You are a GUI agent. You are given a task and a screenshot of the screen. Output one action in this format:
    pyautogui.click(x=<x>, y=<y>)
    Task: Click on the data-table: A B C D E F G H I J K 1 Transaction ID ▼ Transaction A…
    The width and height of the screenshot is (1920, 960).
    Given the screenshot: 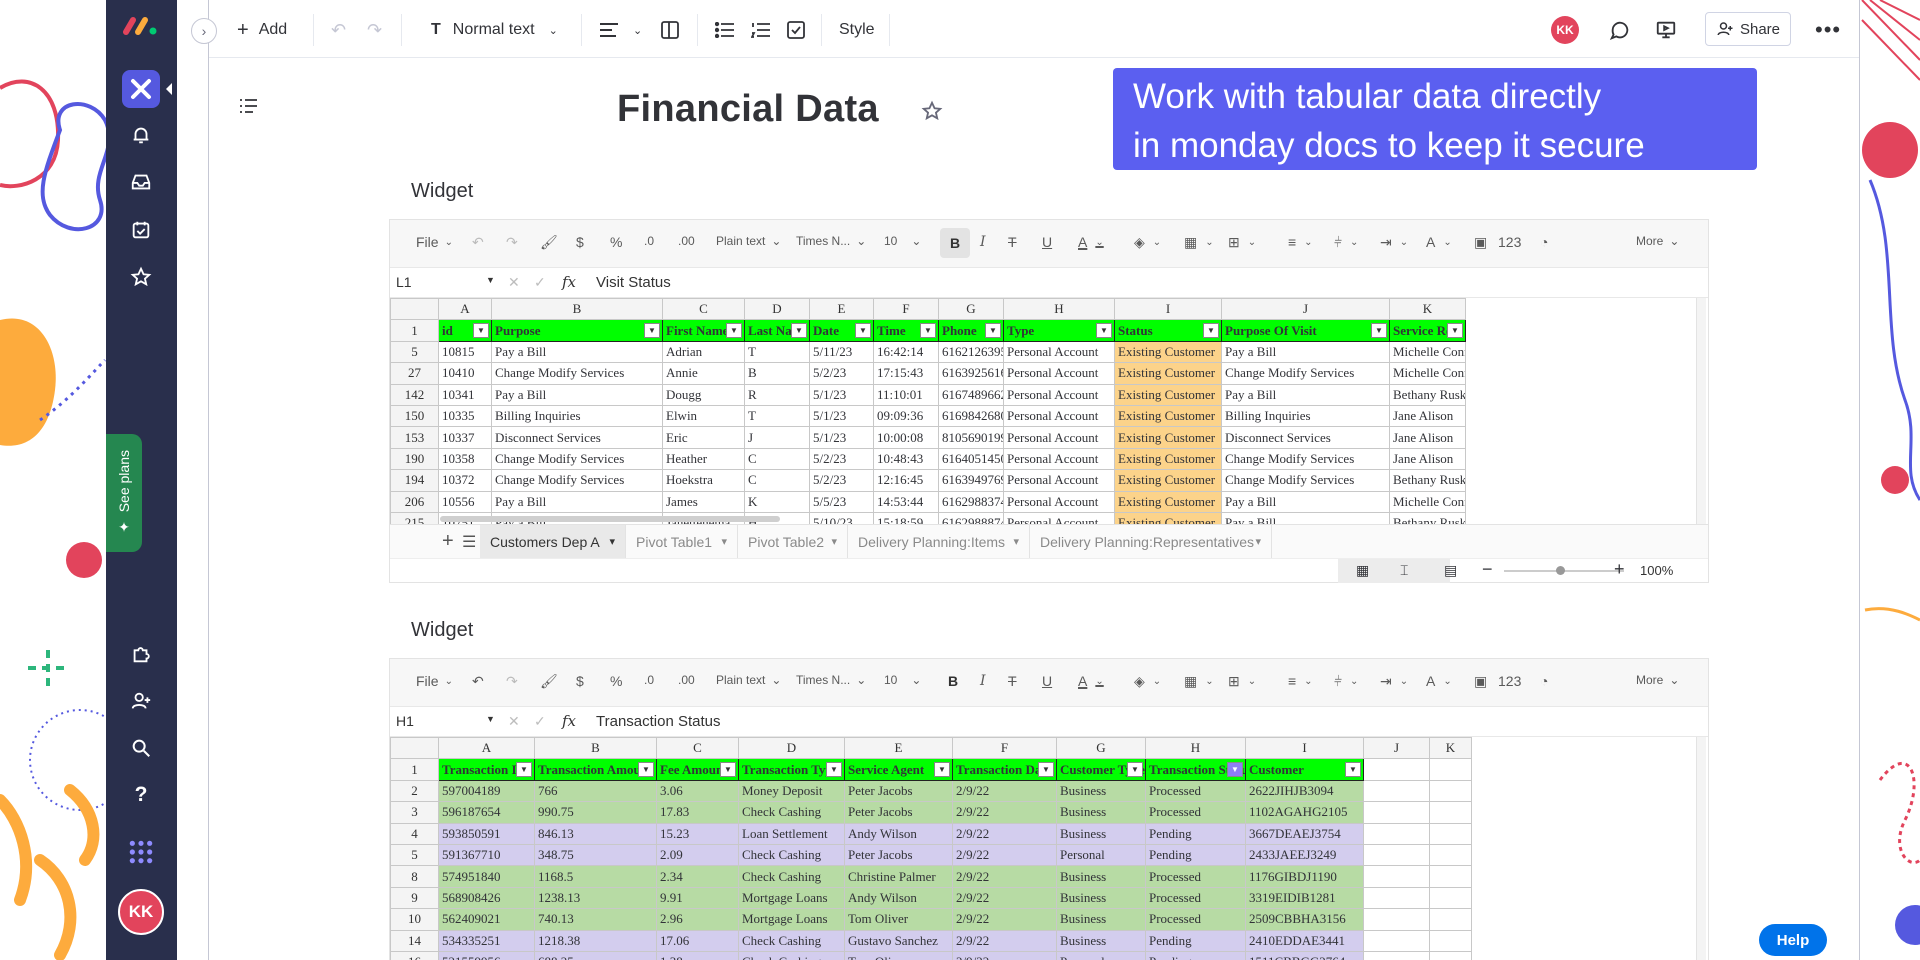 What is the action you would take?
    pyautogui.click(x=931, y=848)
    